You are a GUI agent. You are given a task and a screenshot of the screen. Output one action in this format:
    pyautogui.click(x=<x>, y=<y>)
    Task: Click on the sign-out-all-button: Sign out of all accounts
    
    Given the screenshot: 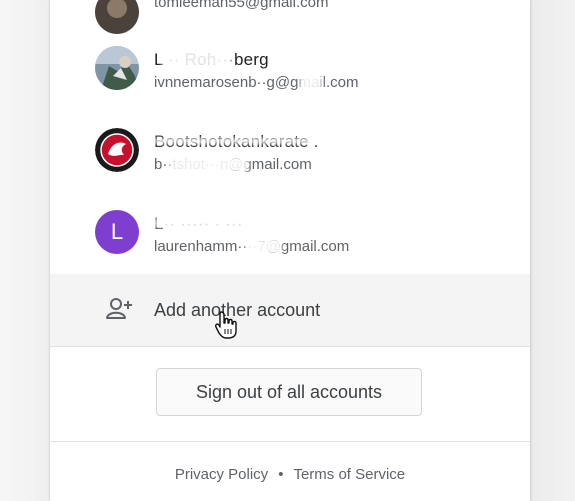 What is the action you would take?
    pyautogui.click(x=289, y=392)
    